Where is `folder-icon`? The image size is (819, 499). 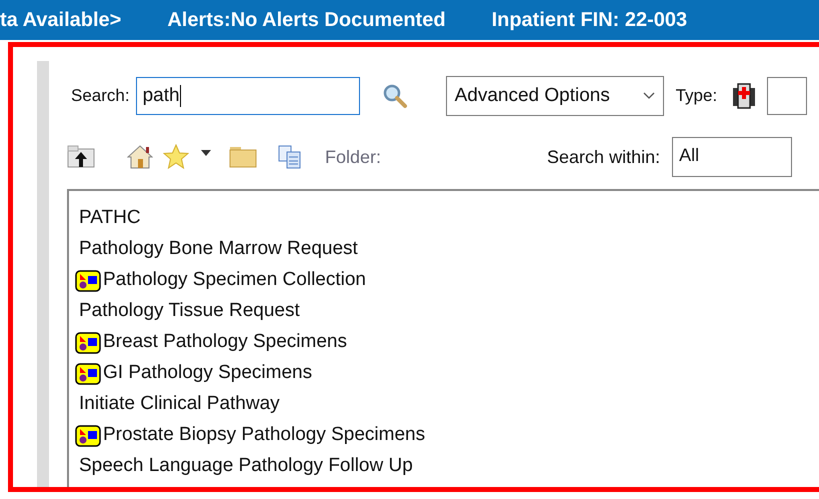 folder-icon is located at coordinates (243, 157).